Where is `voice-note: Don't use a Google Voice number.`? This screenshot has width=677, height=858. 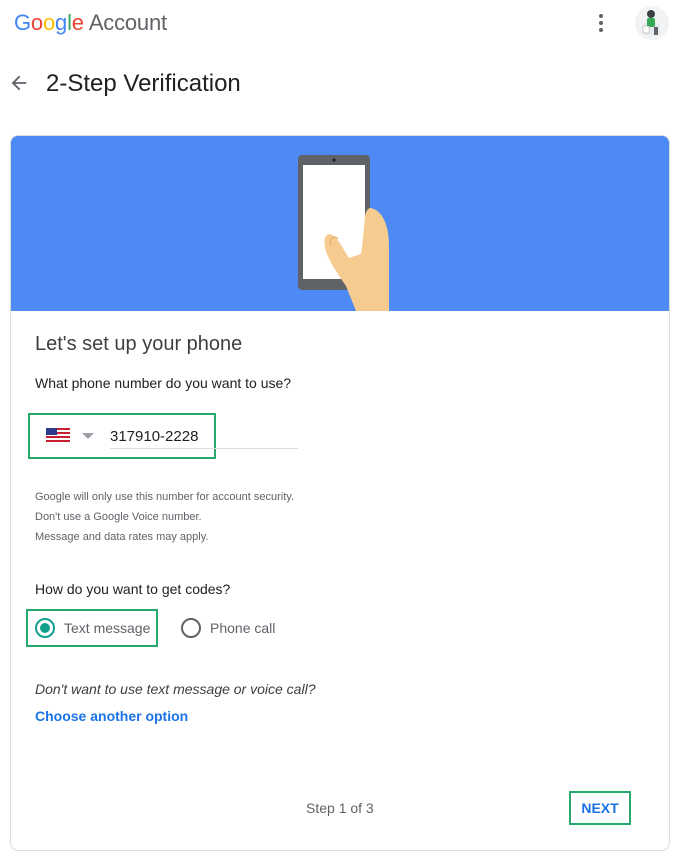
voice-note: Don't use a Google Voice number. is located at coordinates (118, 517).